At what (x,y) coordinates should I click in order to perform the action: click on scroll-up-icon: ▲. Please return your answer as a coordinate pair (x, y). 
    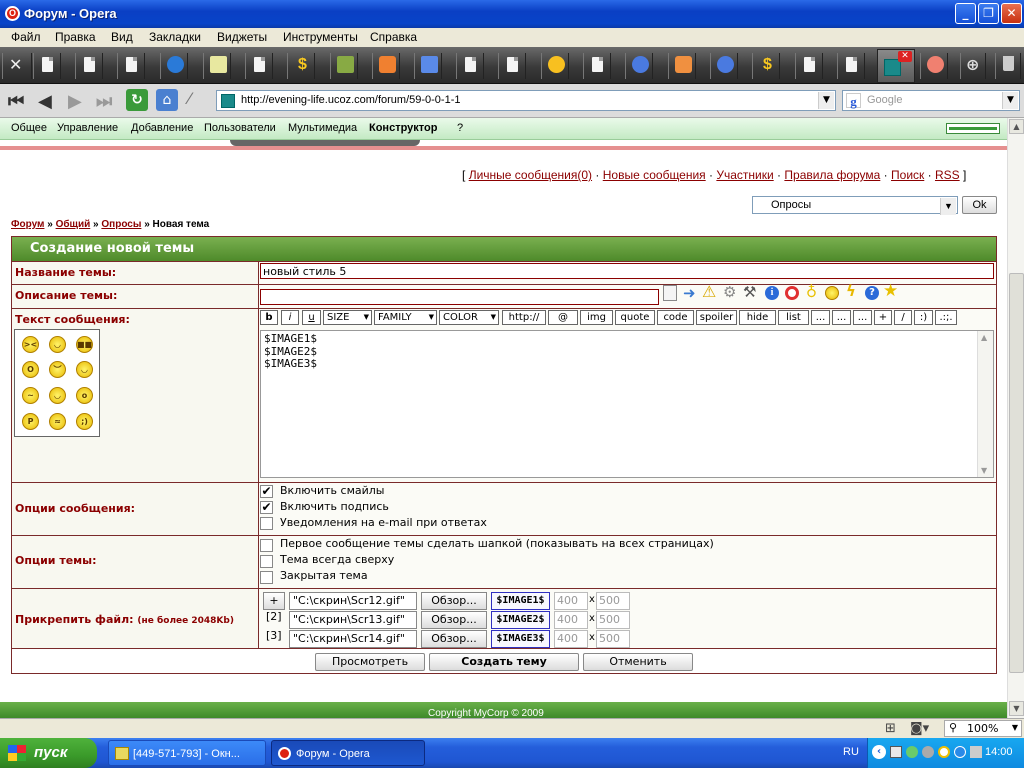
    Looking at the image, I should click on (984, 337).